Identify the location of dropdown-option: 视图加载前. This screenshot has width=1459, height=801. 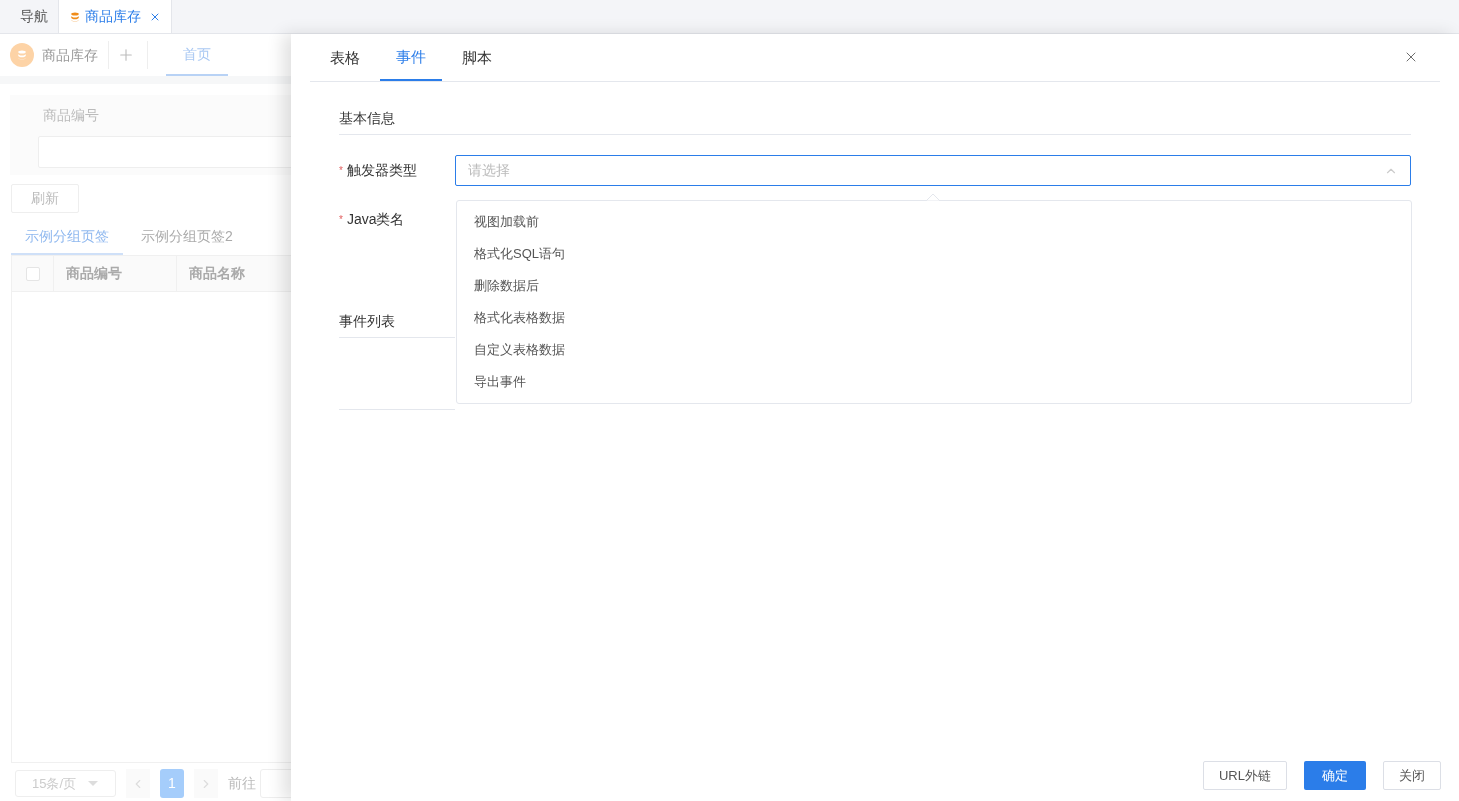
(934, 222).